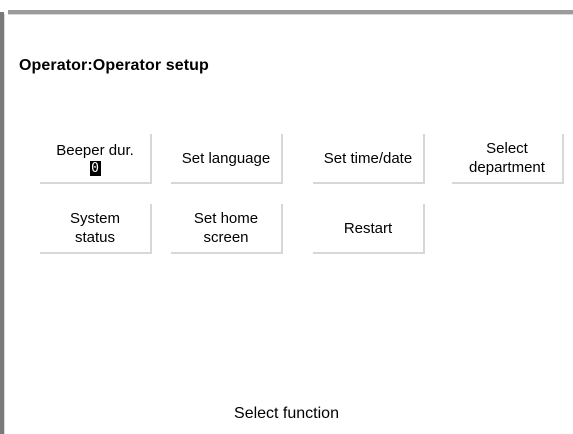  What do you see at coordinates (114, 65) in the screenshot?
I see `page-title: Operator:Operator setup` at bounding box center [114, 65].